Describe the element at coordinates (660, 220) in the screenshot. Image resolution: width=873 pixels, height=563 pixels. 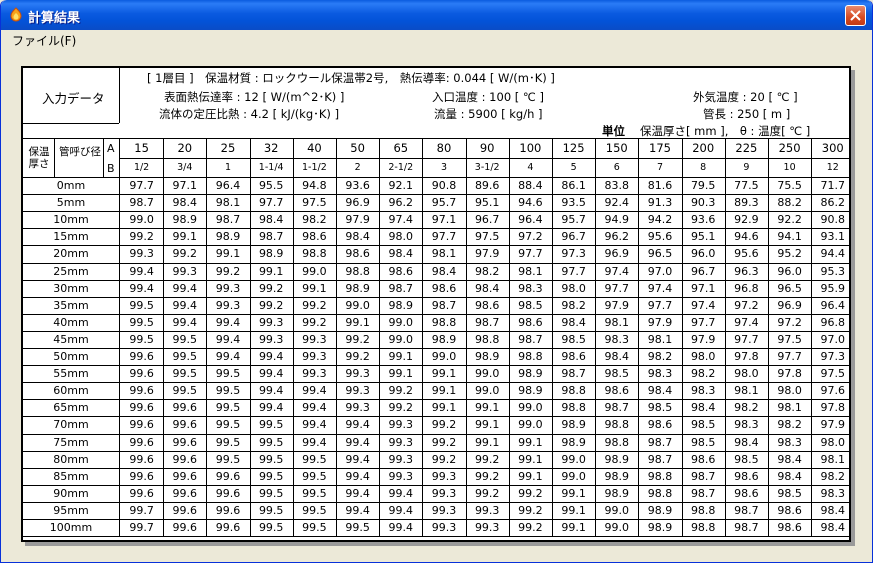
I see `value-cell: 94.2` at that location.